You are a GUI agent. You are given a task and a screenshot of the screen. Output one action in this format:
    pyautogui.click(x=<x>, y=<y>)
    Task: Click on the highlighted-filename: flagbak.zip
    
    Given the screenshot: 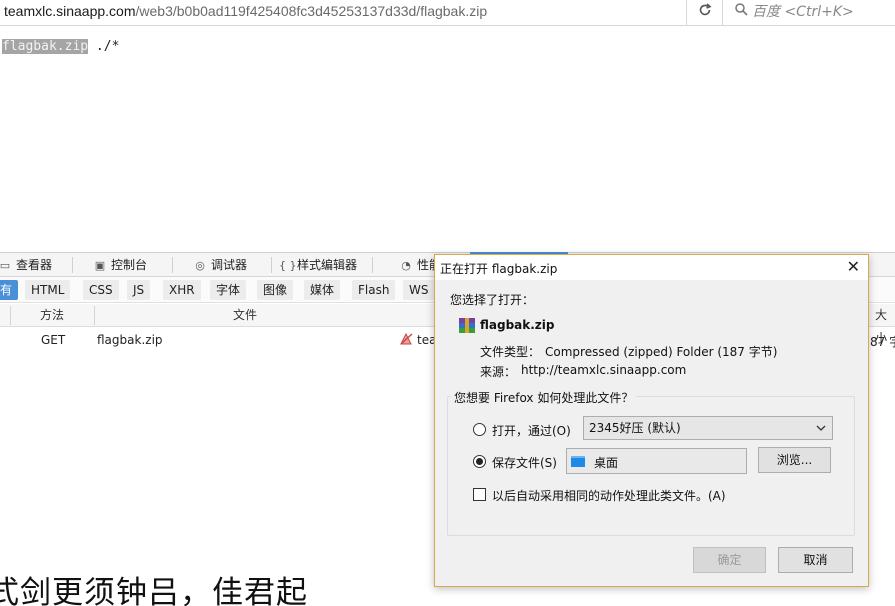 What is the action you would take?
    pyautogui.click(x=45, y=46)
    